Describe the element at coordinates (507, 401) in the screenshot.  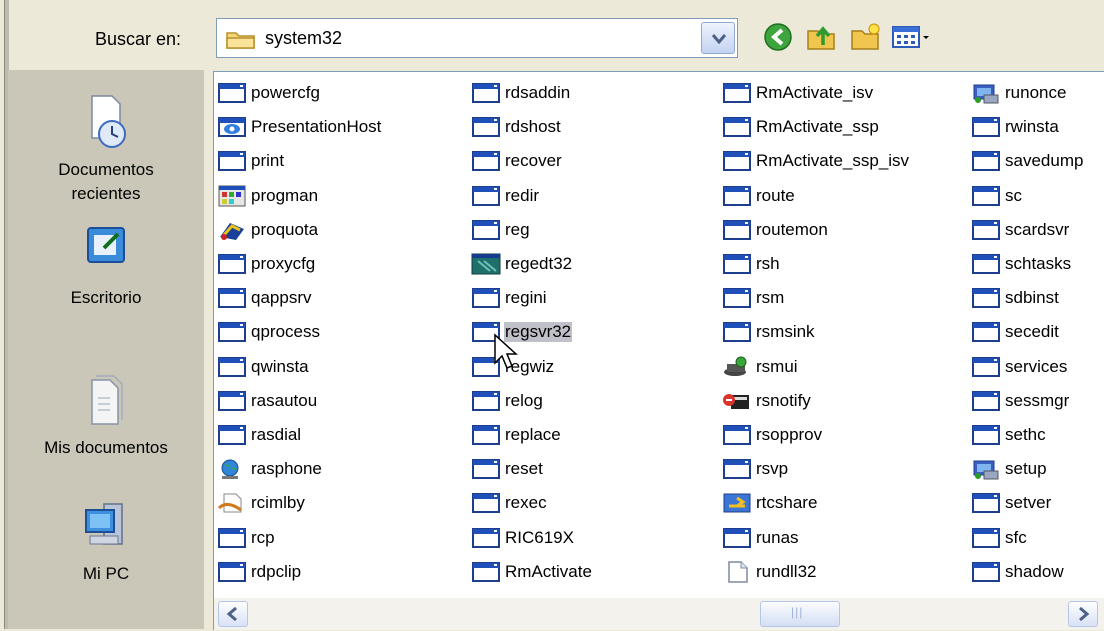
I see `file-item: relog` at that location.